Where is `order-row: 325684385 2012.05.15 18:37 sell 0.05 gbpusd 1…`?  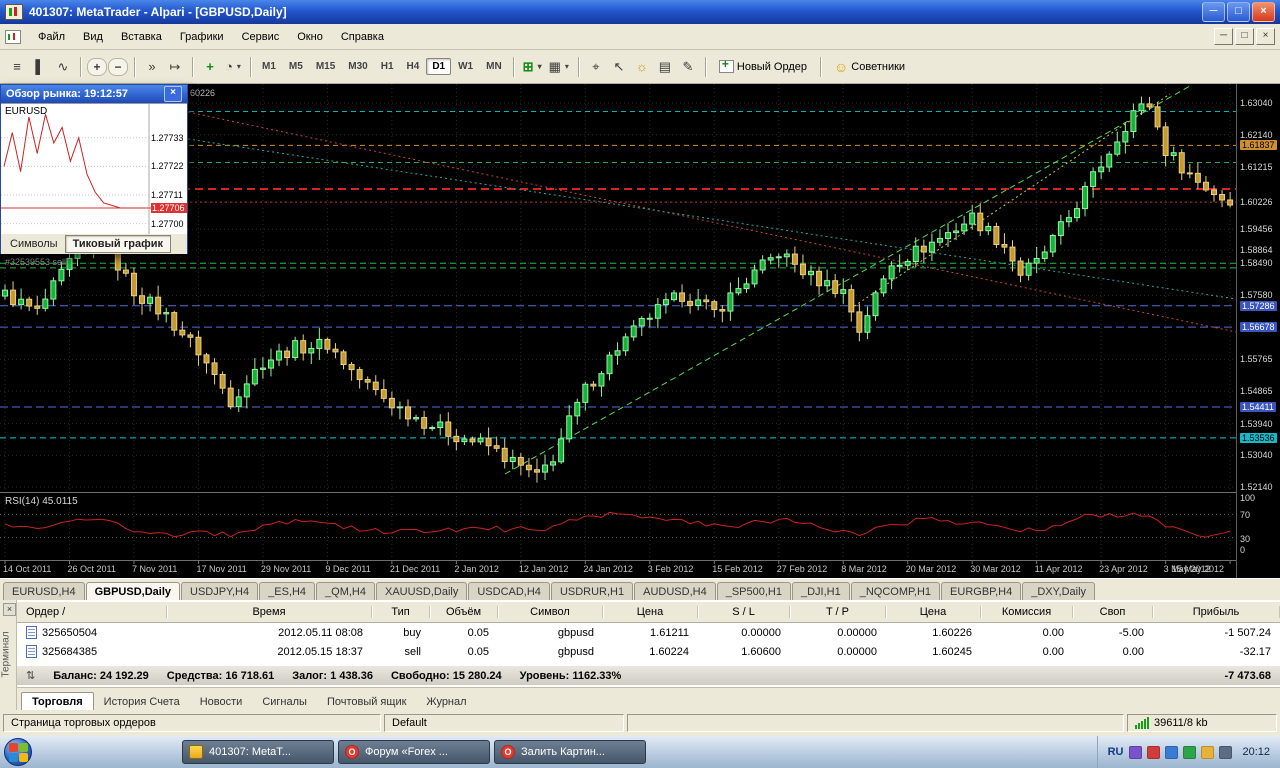
order-row: 325684385 2012.05.15 18:37 sell 0.05 gbpusd 1… is located at coordinates (648, 651).